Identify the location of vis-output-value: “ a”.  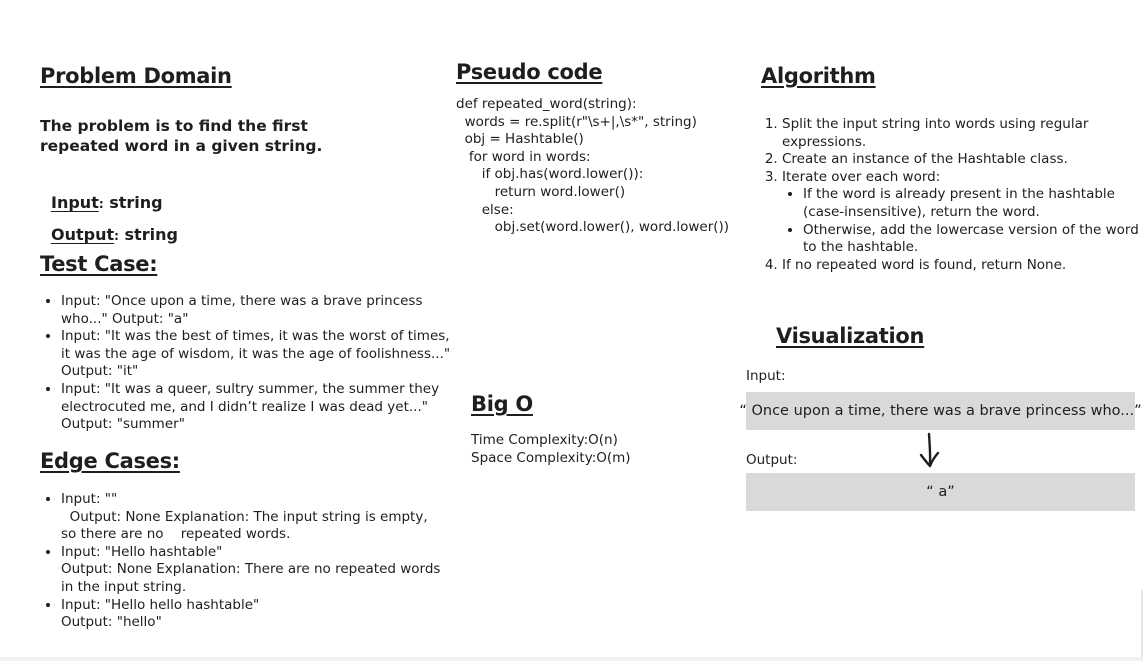
(940, 492).